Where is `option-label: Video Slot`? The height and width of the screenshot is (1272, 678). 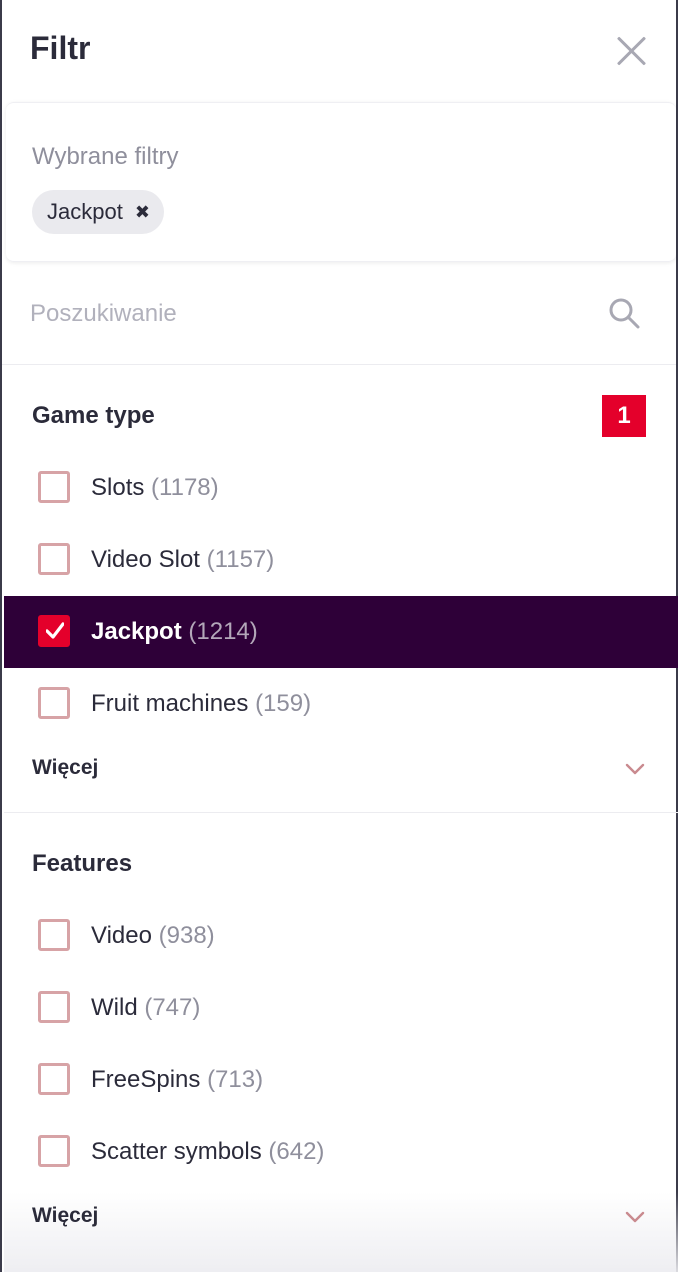
option-label: Video Slot is located at coordinates (145, 559).